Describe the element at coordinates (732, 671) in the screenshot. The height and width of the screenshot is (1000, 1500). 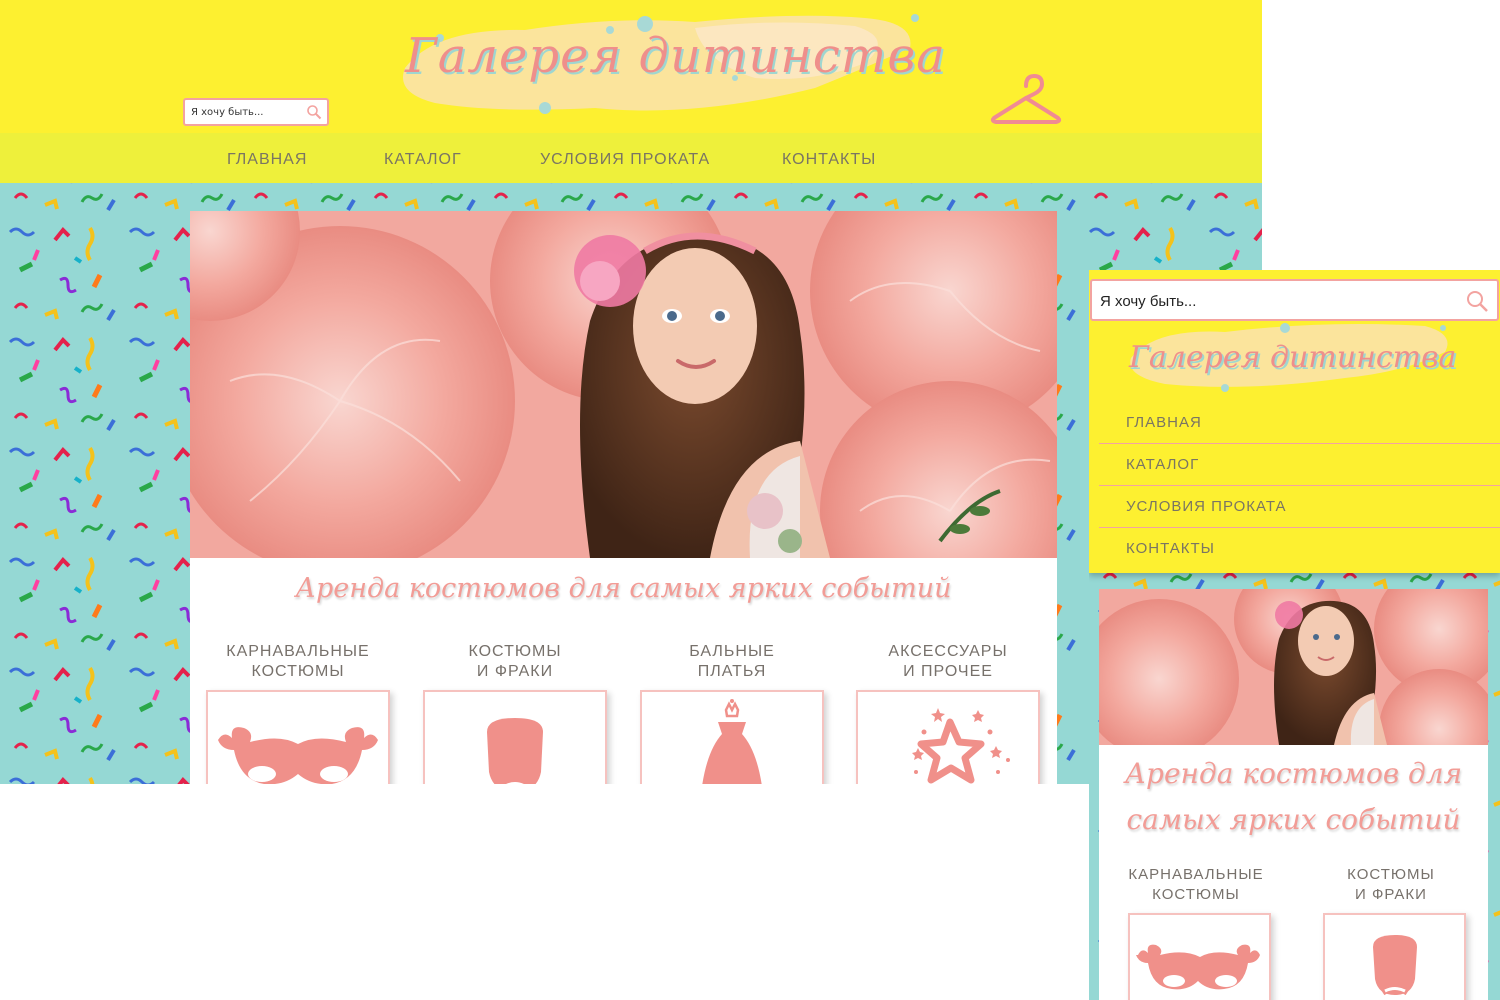
I see `category-label-line2: ПЛАТЬЯ` at that location.